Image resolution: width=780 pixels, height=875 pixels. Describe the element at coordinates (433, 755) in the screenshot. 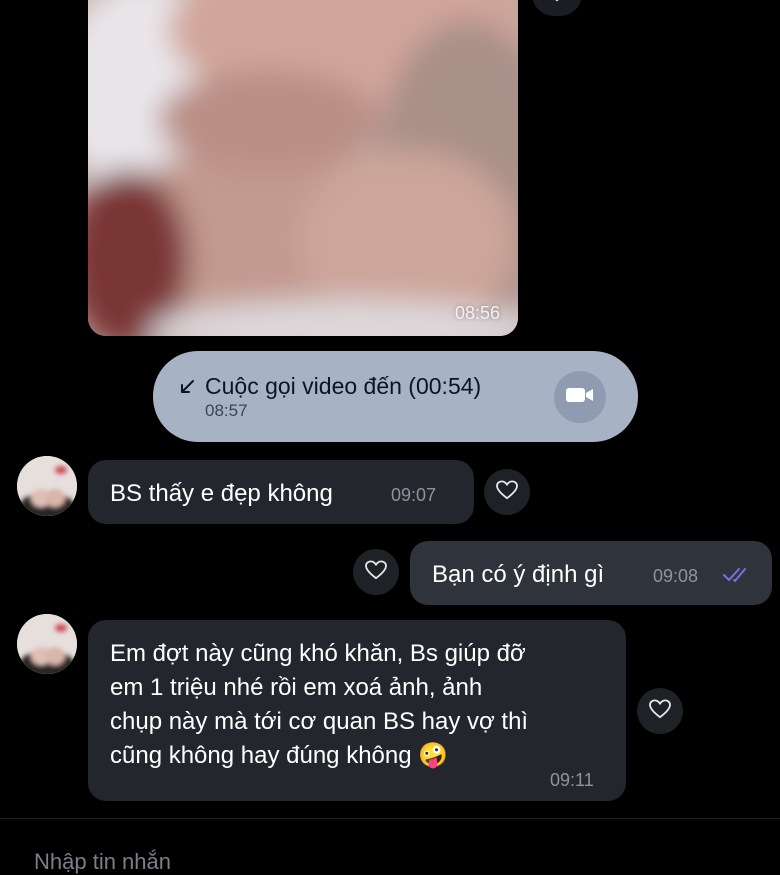

I see `zany-face-emoji: 🤪` at that location.